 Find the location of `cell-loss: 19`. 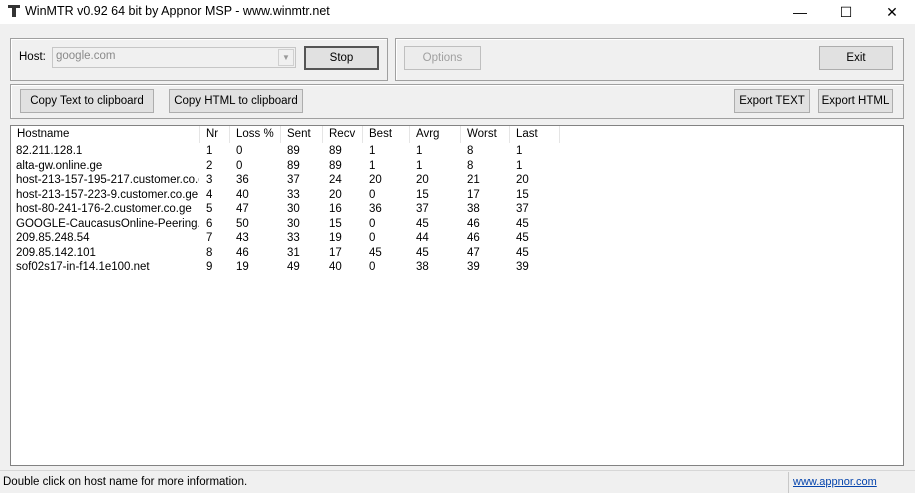

cell-loss: 19 is located at coordinates (242, 267).